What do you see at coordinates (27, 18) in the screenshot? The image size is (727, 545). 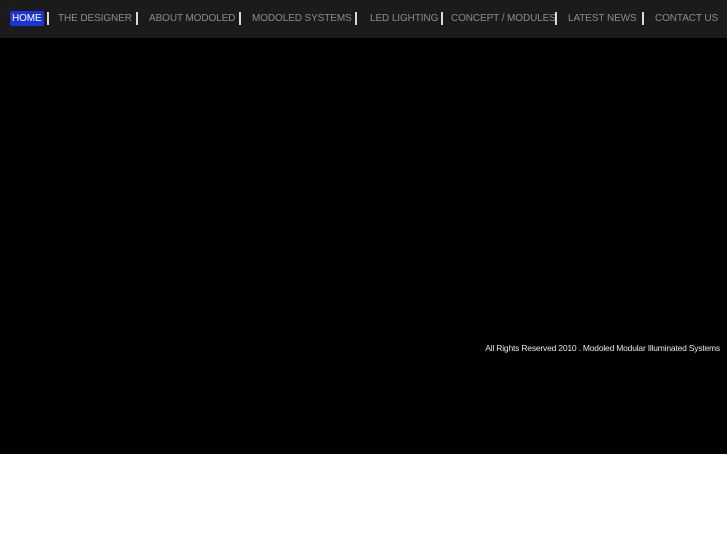 I see `nav-item-home: HOME` at bounding box center [27, 18].